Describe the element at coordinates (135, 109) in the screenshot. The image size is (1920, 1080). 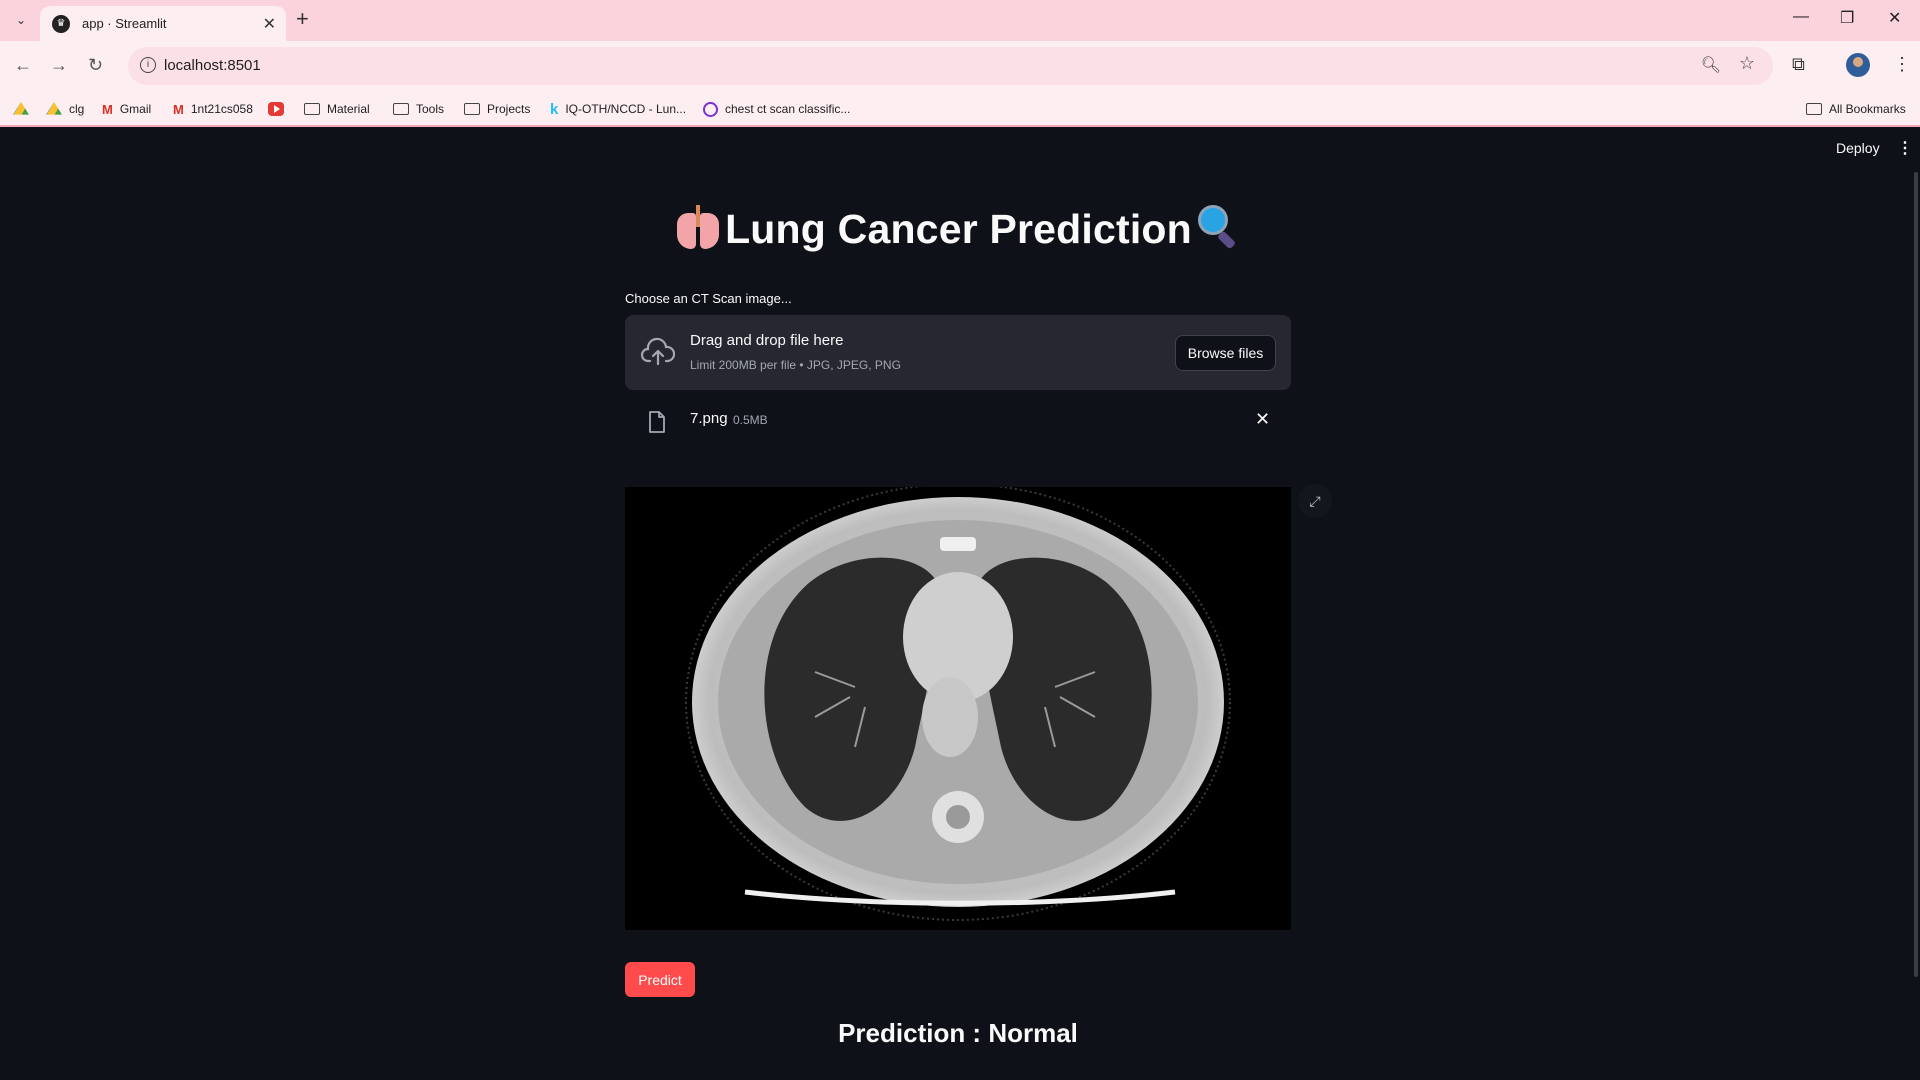
I see `bookmark-label: Gmail` at that location.